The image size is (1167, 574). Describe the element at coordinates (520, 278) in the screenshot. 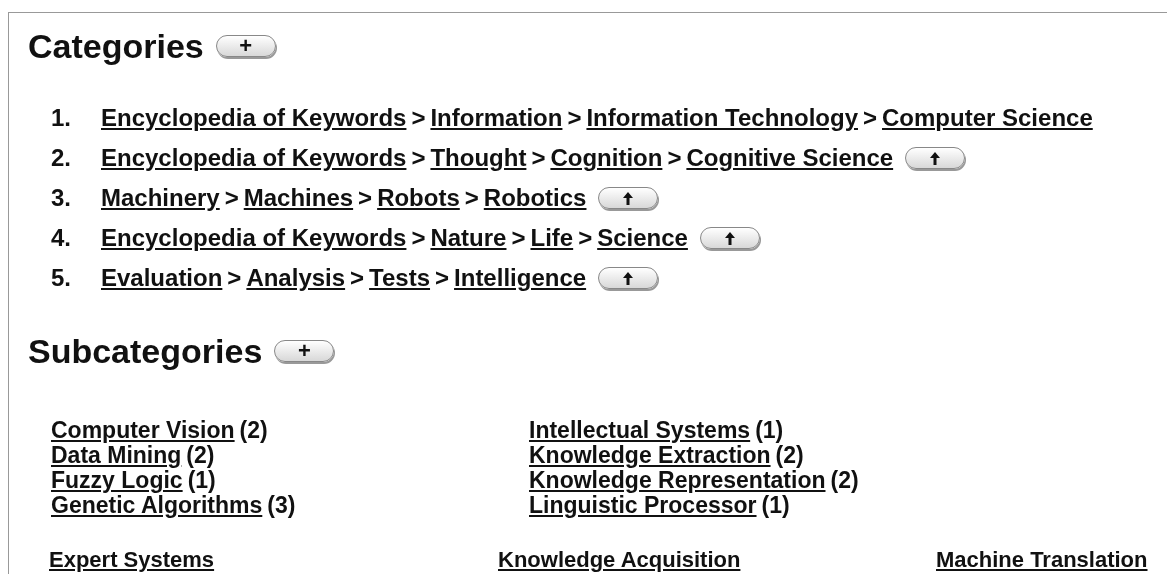

I see `category-link: Intelligence` at that location.